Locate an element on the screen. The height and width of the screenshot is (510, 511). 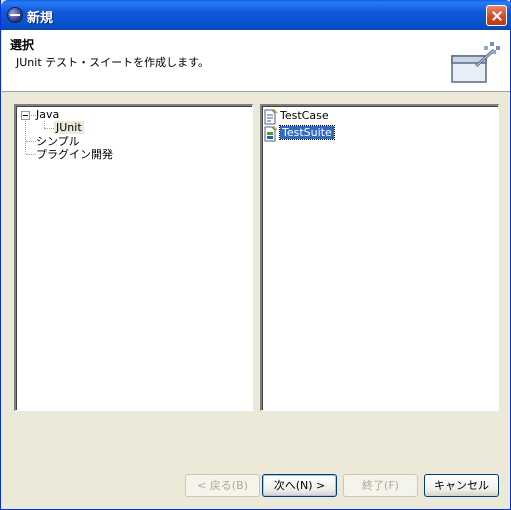
testcase-icon is located at coordinates (271, 117).